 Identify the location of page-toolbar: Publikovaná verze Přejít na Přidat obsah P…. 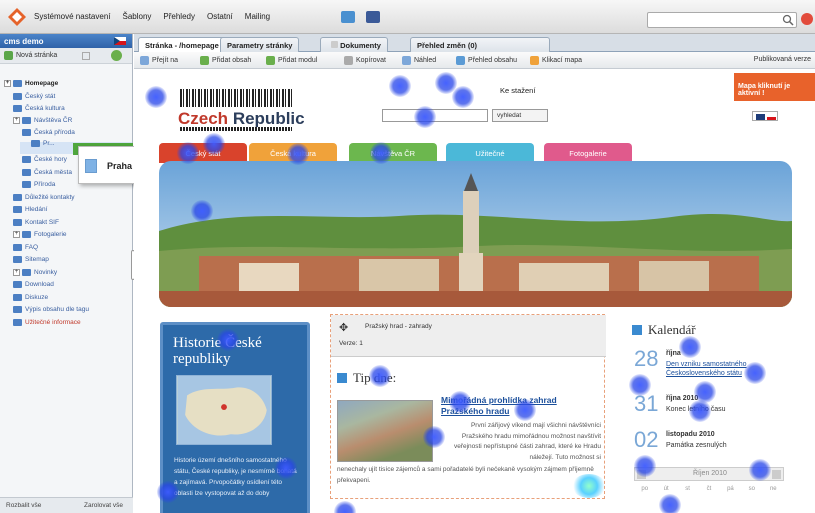
(474, 60).